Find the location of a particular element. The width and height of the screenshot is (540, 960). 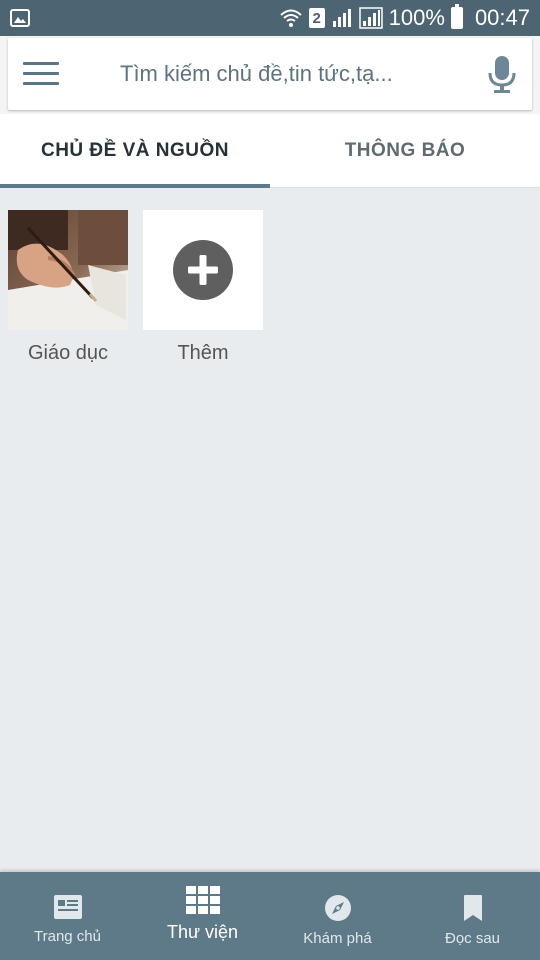

nav-home: Trang chủ is located at coordinates (67, 916).